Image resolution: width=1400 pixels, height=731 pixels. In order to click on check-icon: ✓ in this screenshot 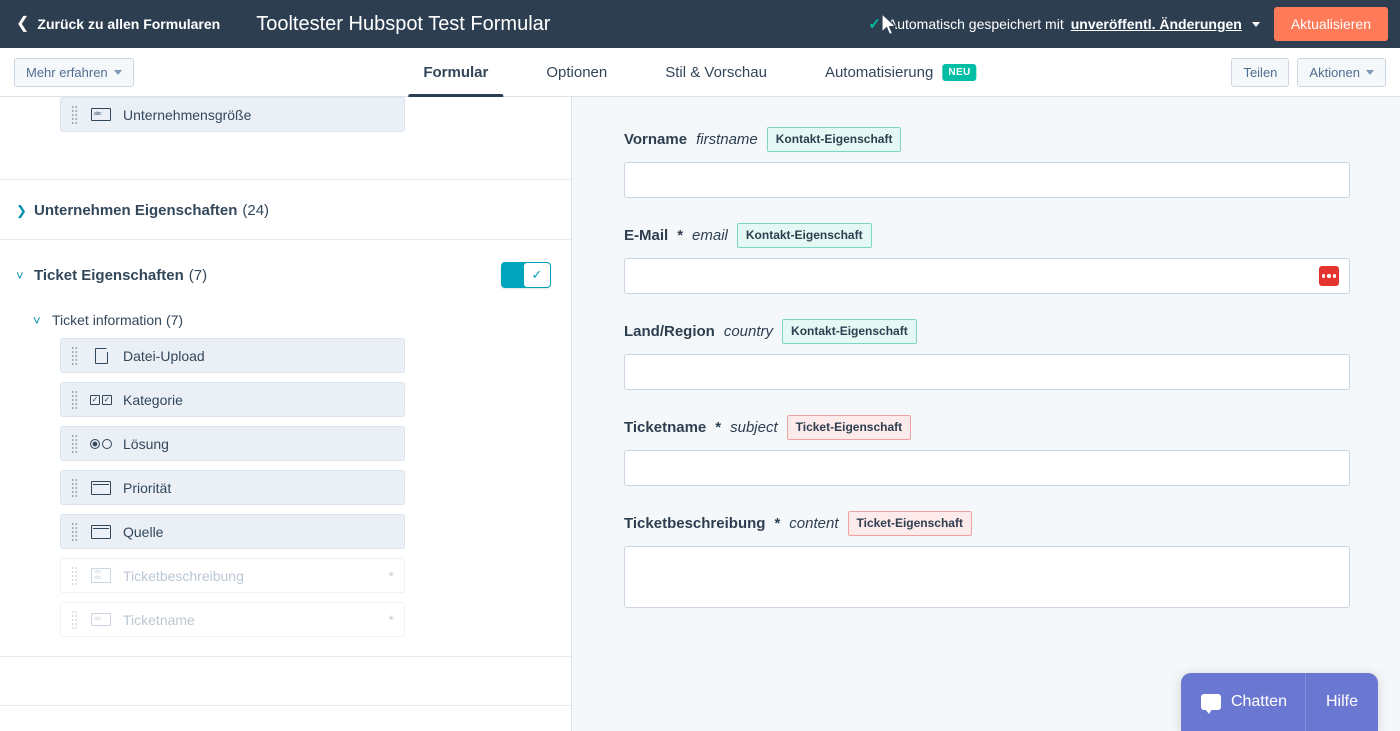, I will do `click(874, 24)`.